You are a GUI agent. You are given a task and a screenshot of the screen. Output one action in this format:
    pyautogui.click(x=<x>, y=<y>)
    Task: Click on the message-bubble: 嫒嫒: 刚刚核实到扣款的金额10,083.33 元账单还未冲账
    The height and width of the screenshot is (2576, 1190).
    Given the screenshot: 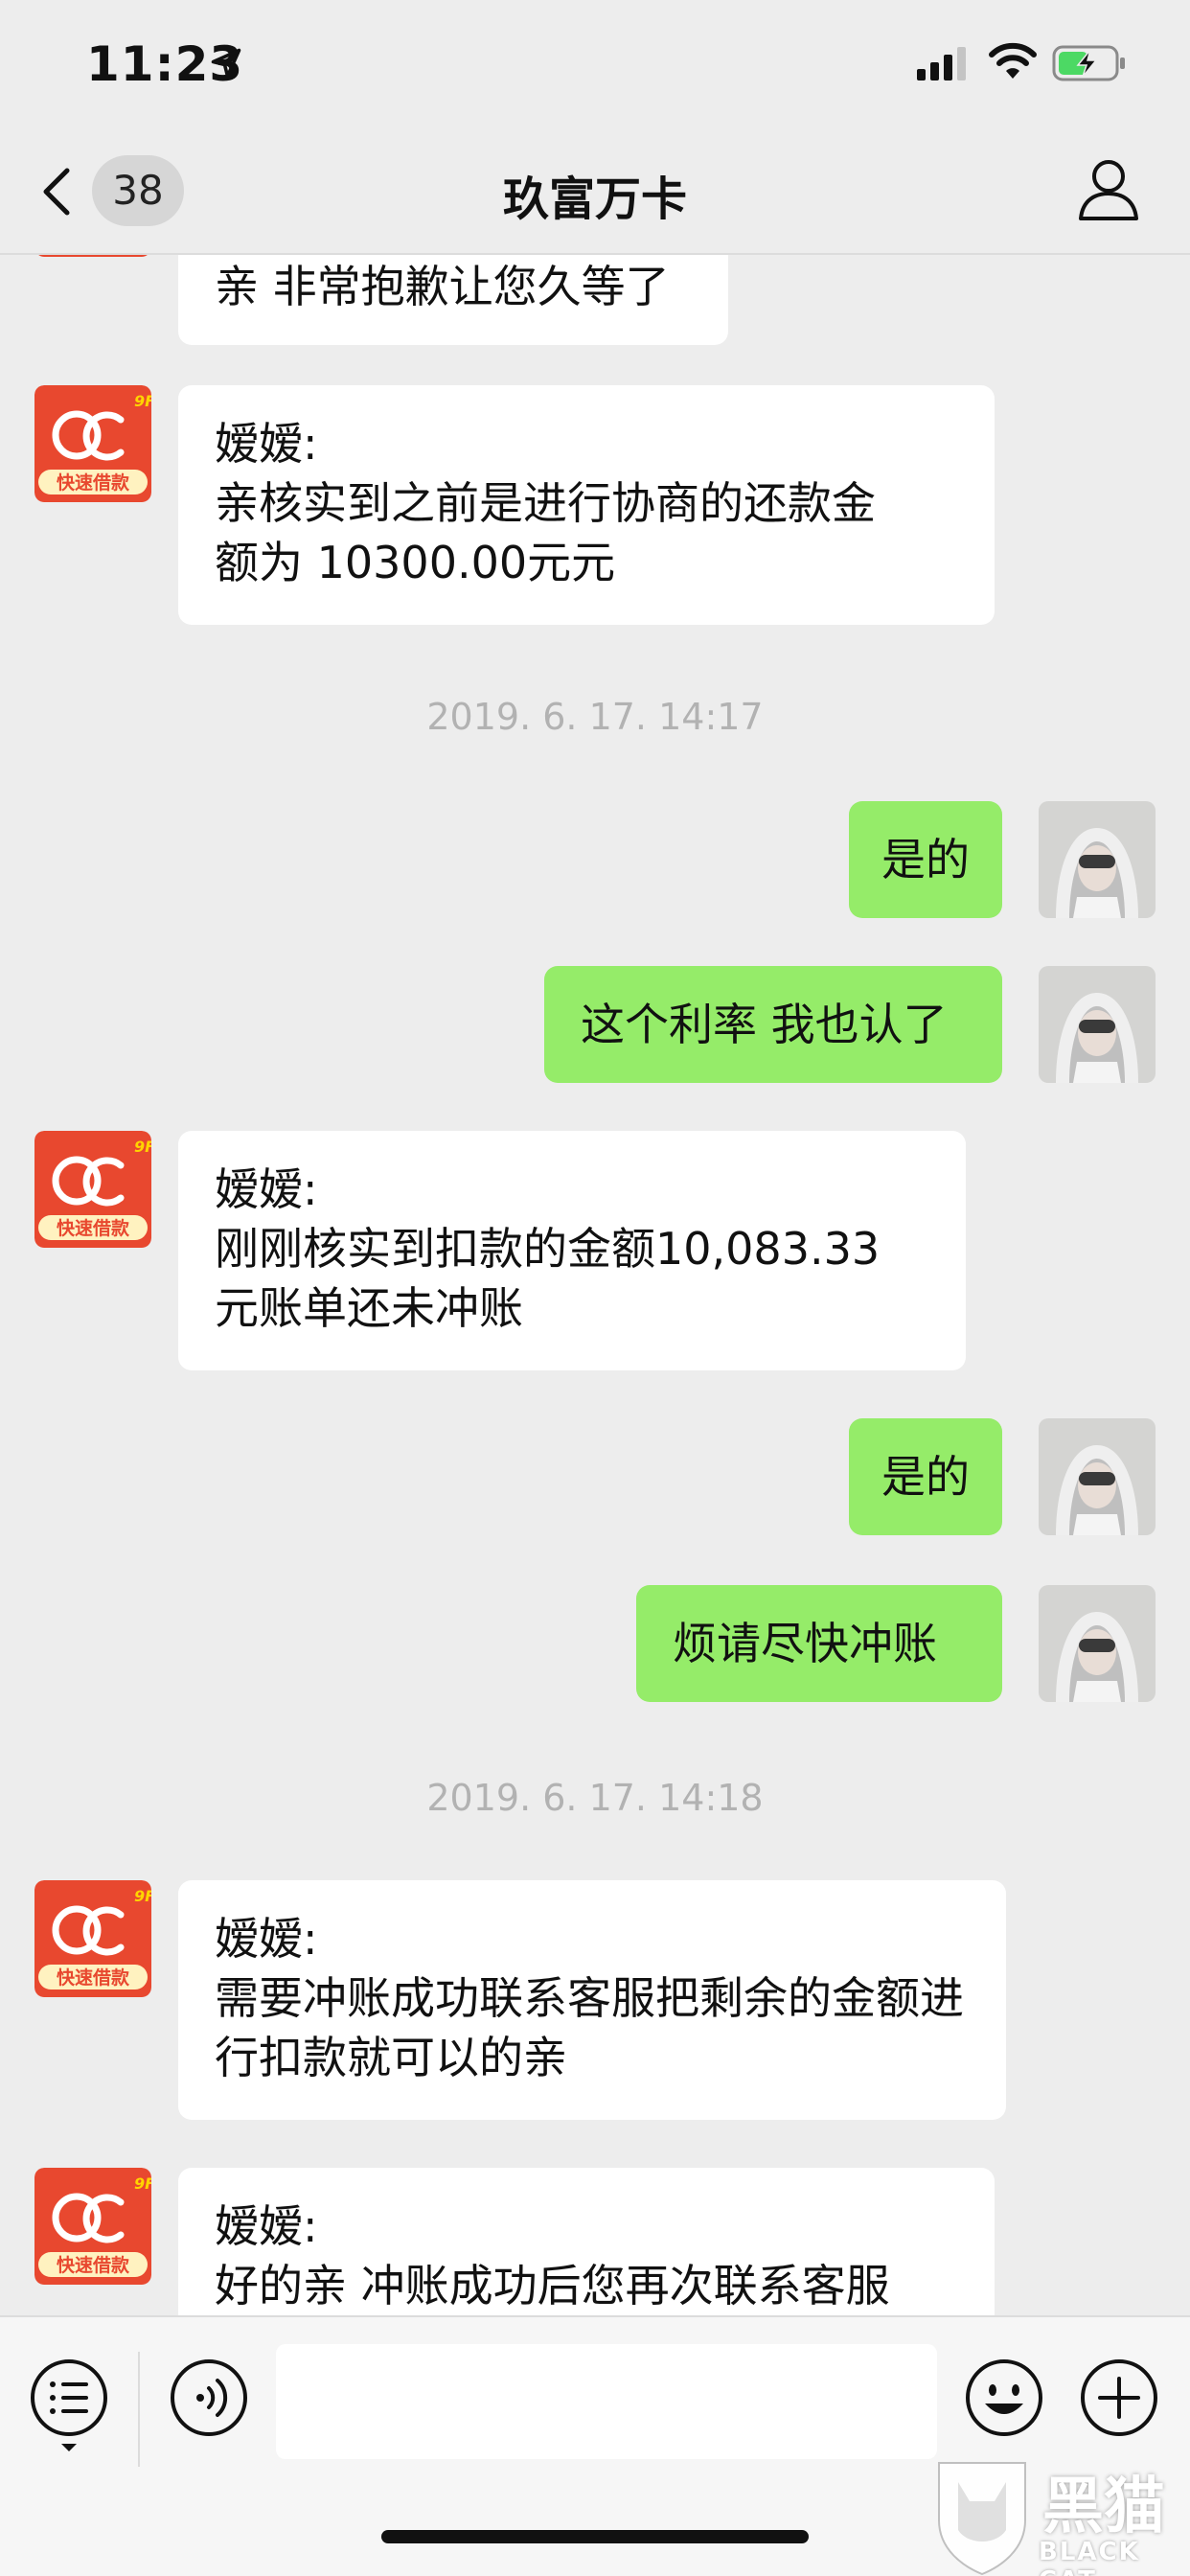 What is the action you would take?
    pyautogui.click(x=572, y=1250)
    